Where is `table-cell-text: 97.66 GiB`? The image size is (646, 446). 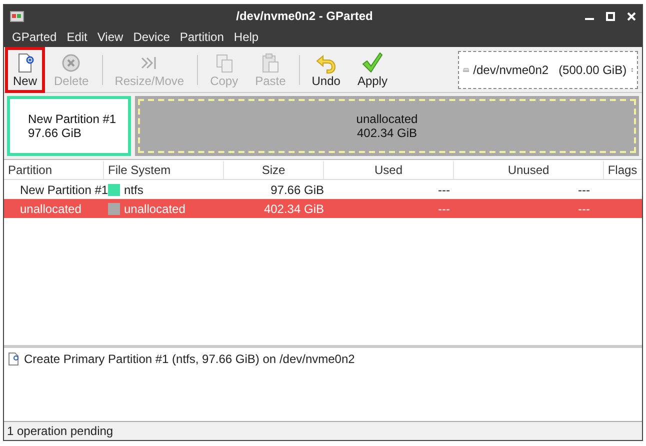 table-cell-text: 97.66 GiB is located at coordinates (297, 190).